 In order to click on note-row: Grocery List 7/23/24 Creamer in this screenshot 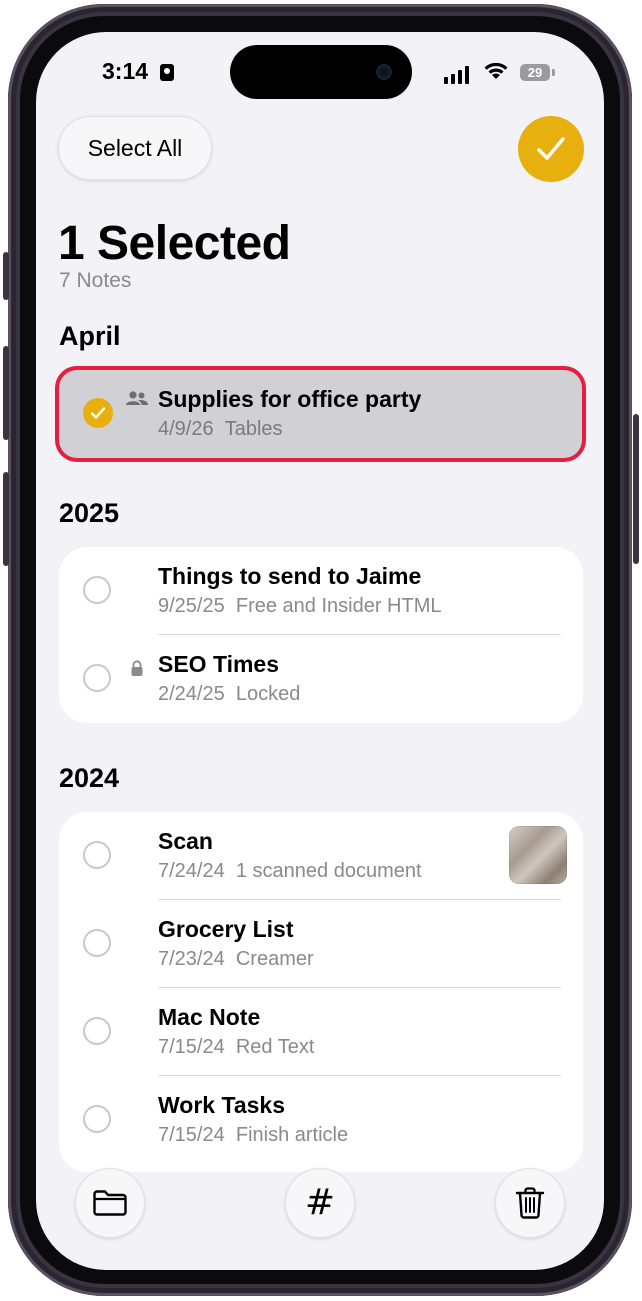, I will do `click(321, 944)`.